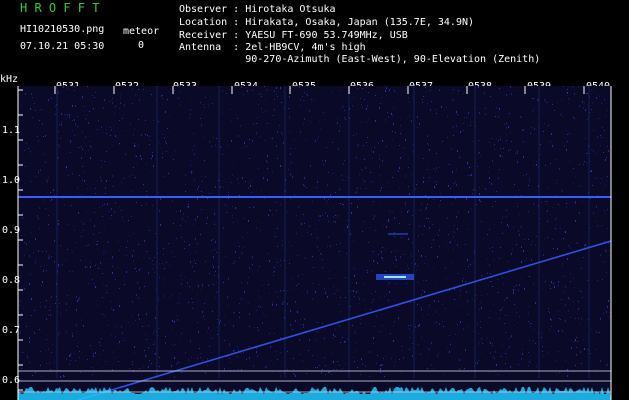 This screenshot has width=629, height=400. I want to click on observer-line: Observer : Hirotaka Otsuka, so click(257, 9).